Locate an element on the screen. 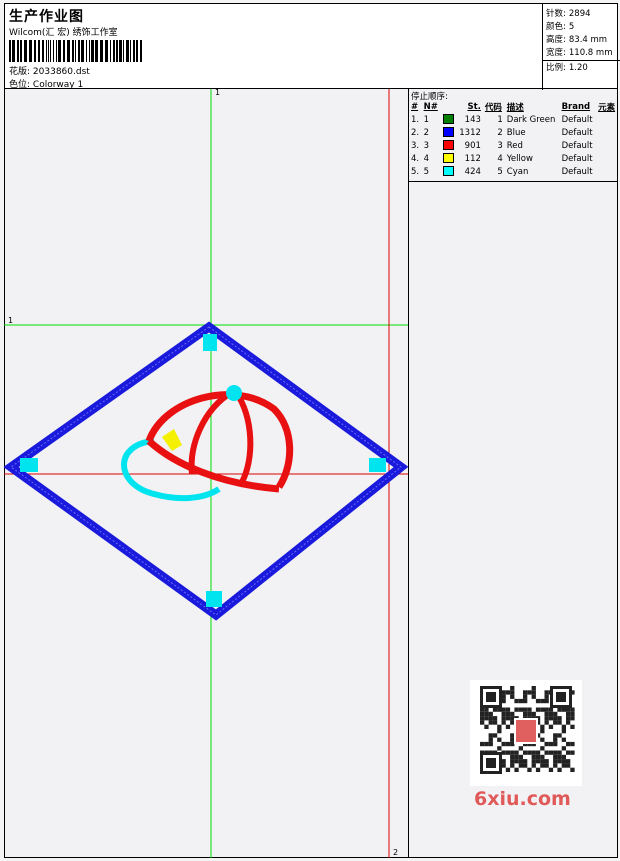 This screenshot has width=620, height=861. barcode is located at coordinates (75, 51).